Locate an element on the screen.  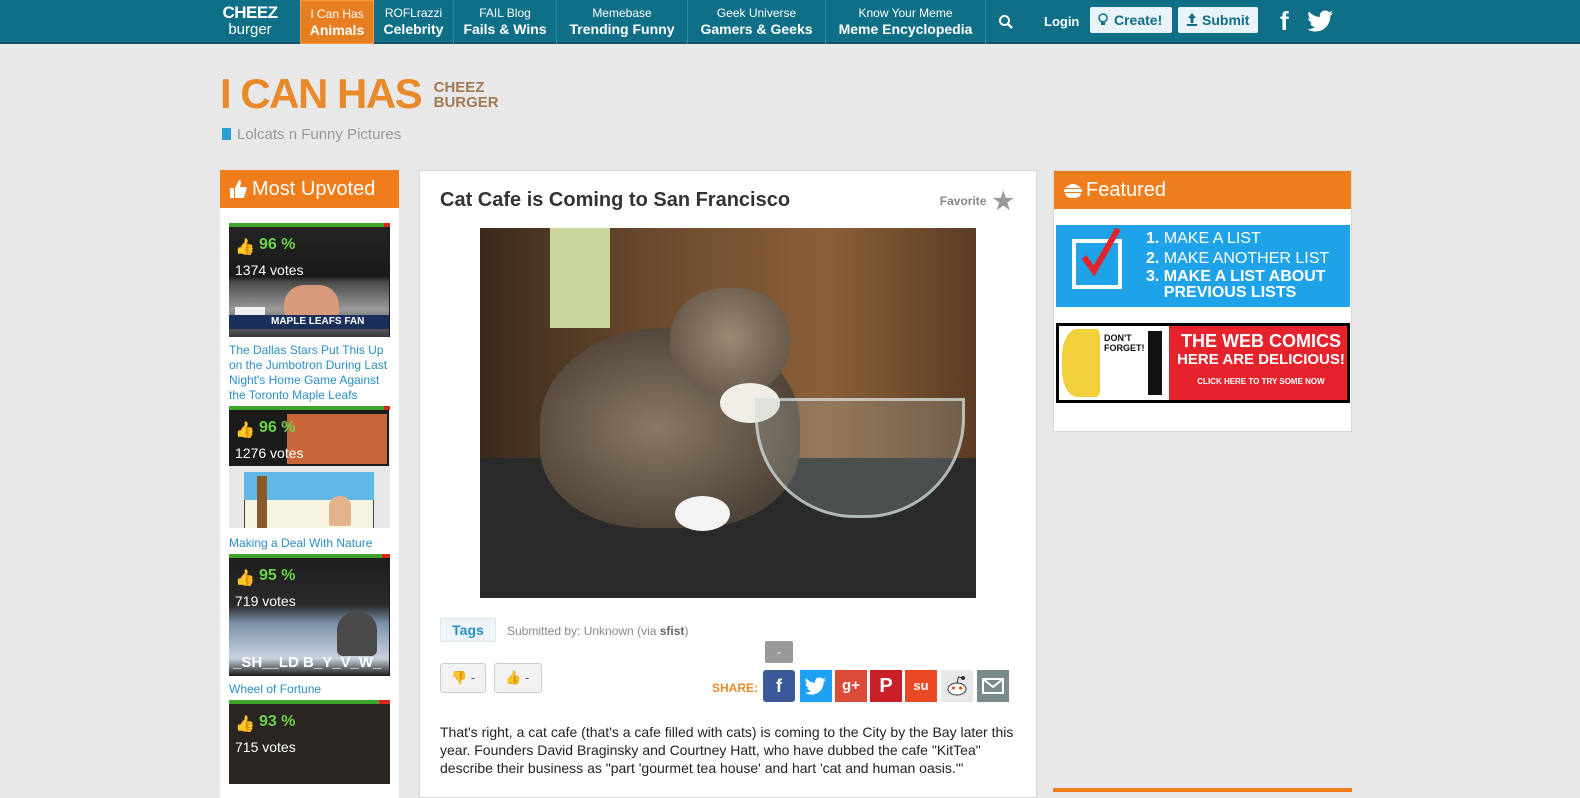
upvoted-thumbnail: _SH__LD B_Y_V_W_ 👍 95 % 719 votes is located at coordinates (309, 617).